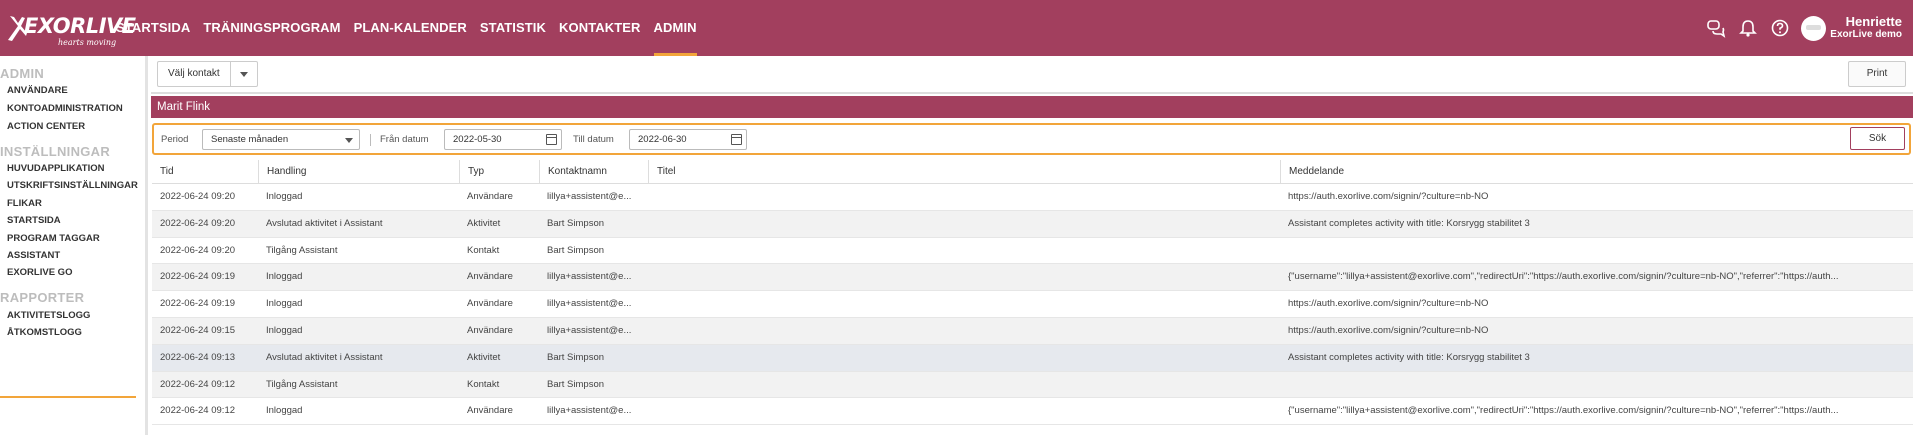 Image resolution: width=1913 pixels, height=435 pixels. What do you see at coordinates (404, 139) in the screenshot?
I see `from-date-label: Från datum` at bounding box center [404, 139].